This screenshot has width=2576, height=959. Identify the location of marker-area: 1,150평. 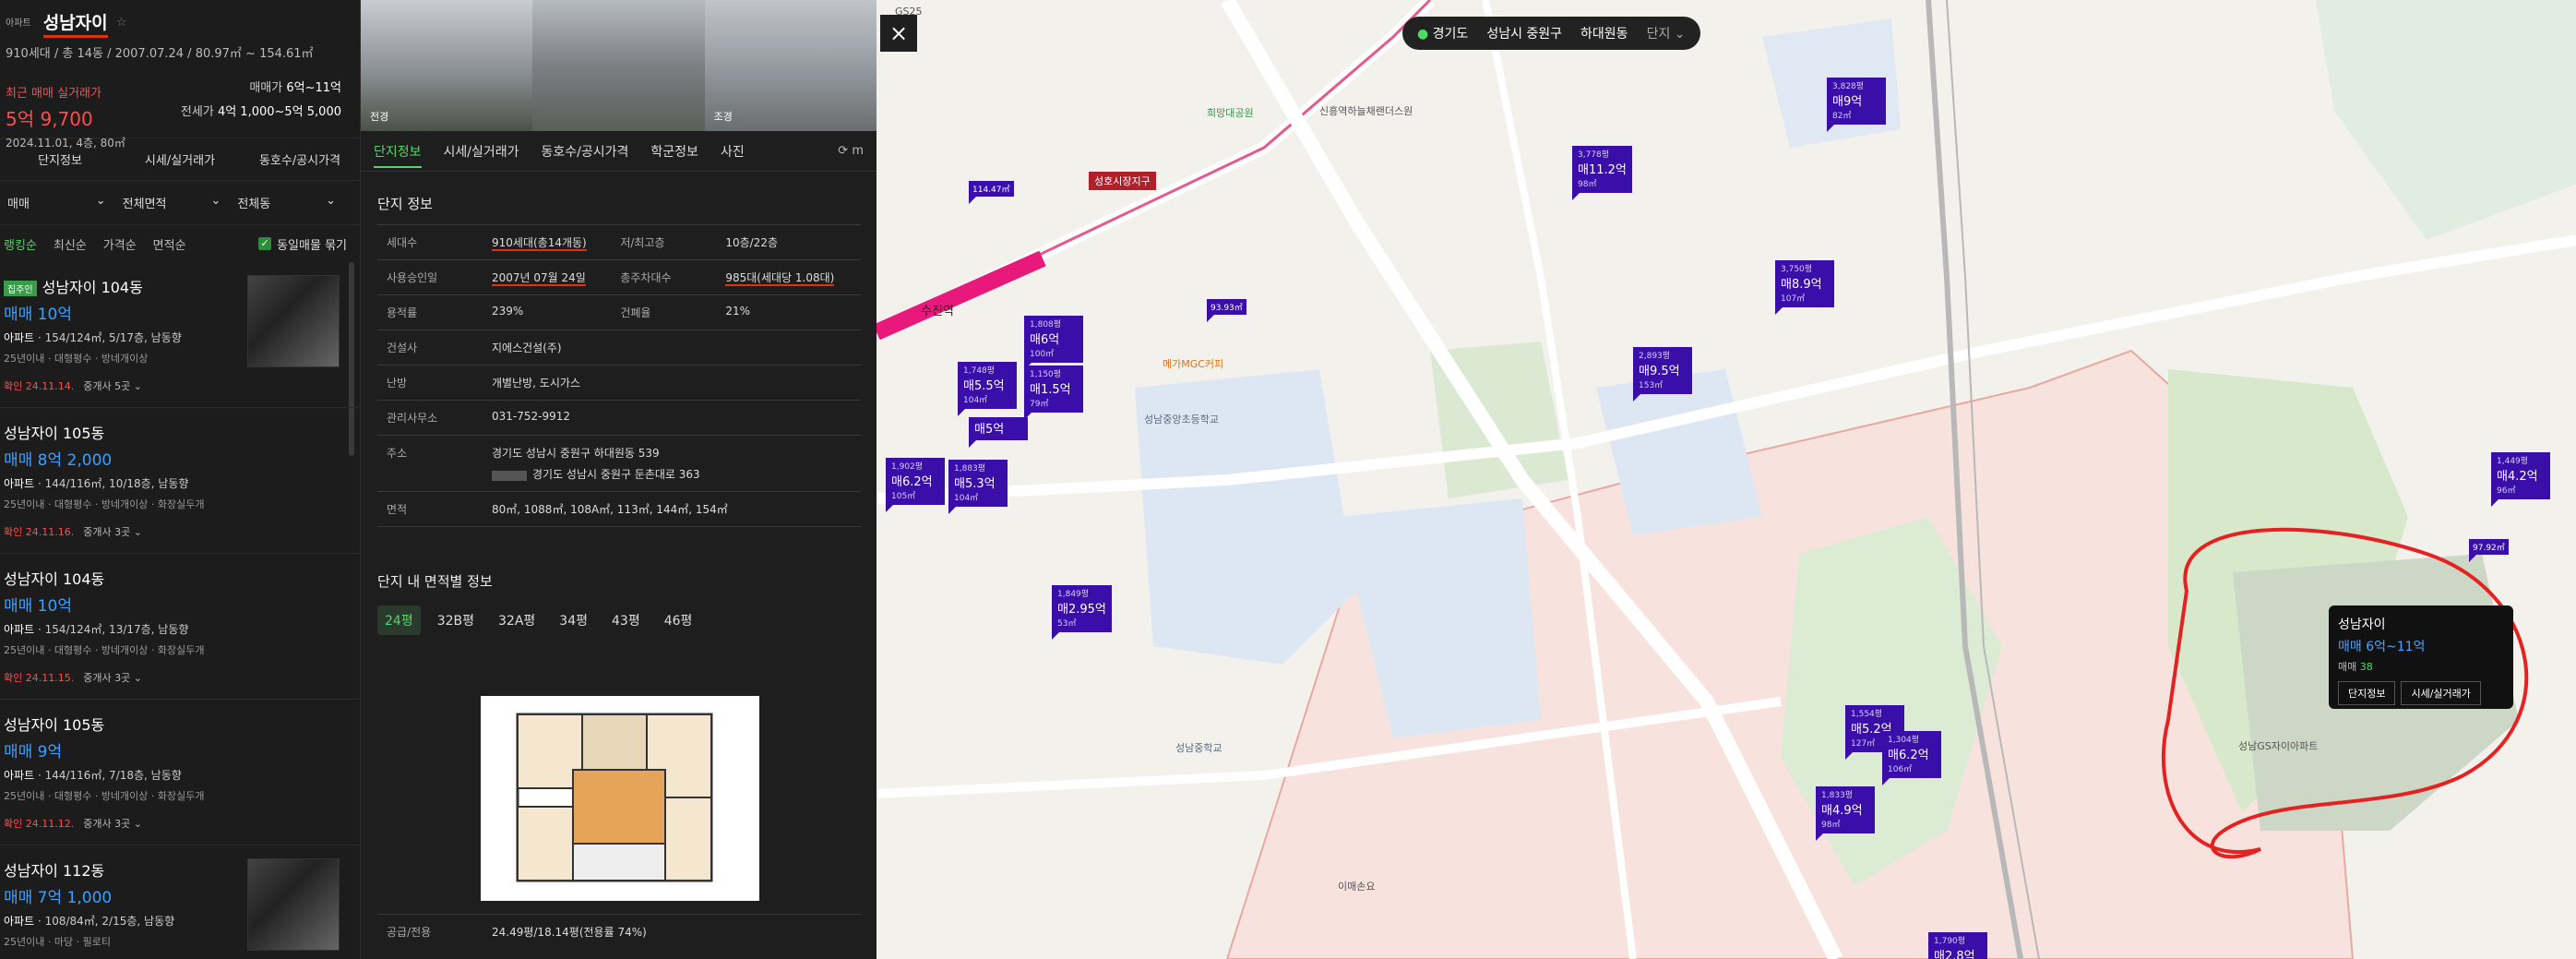
(1046, 374).